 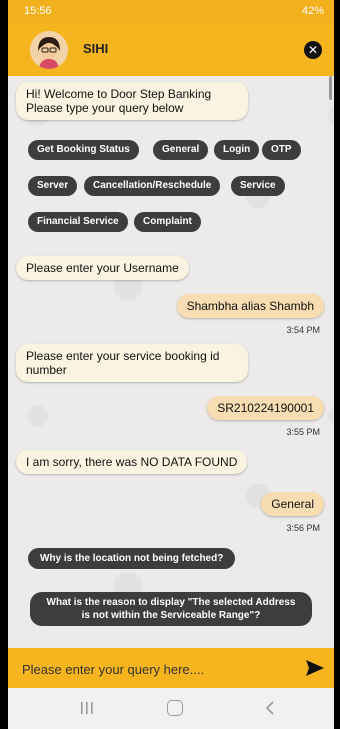 What do you see at coordinates (157, 669) in the screenshot?
I see `query-input` at bounding box center [157, 669].